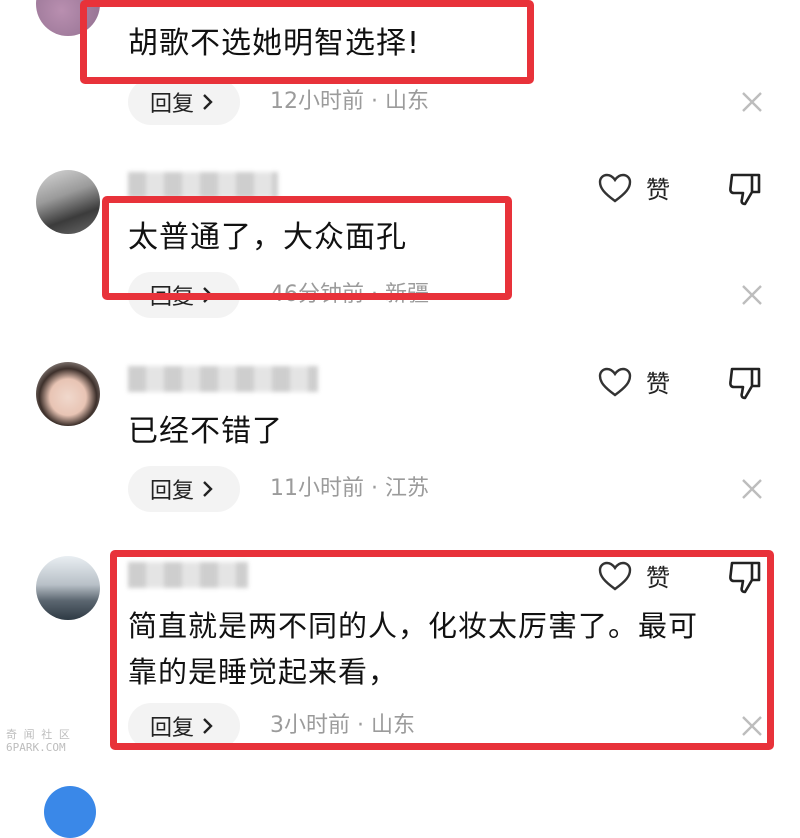  What do you see at coordinates (349, 101) in the screenshot?
I see `comment-meta: 12小时前 · 山东` at bounding box center [349, 101].